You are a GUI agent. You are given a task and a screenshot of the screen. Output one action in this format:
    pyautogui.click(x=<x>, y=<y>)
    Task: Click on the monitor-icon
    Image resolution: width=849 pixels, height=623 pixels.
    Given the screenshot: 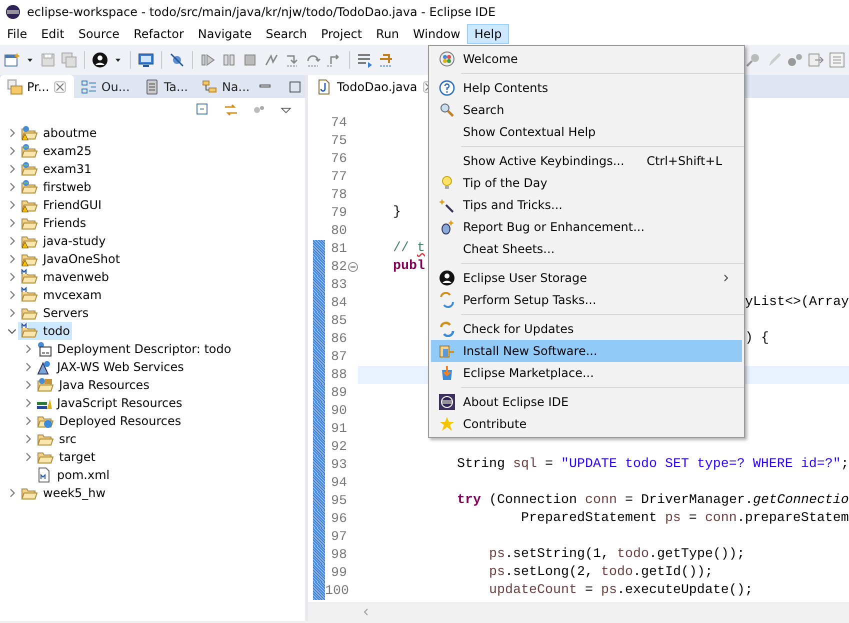 What is the action you would take?
    pyautogui.click(x=146, y=60)
    